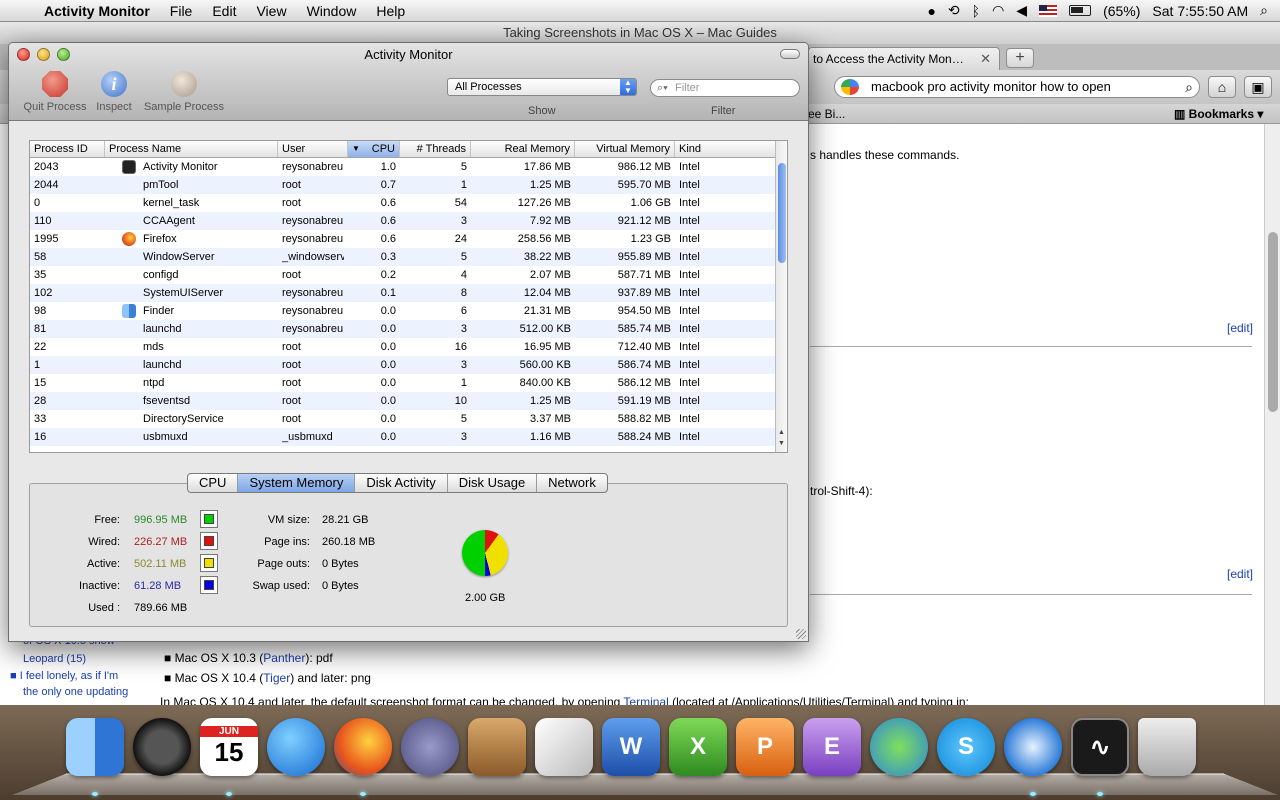 Image resolution: width=1280 pixels, height=800 pixels. What do you see at coordinates (54, 659) in the screenshot?
I see `sidebar-link: Leopard (15)` at bounding box center [54, 659].